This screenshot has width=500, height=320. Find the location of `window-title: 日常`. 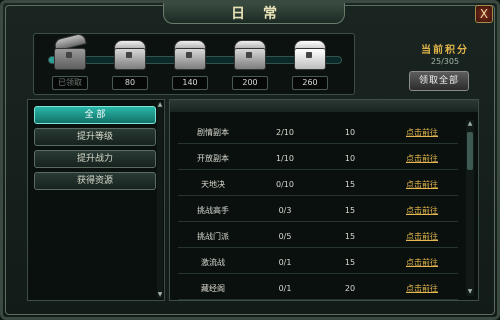

window-title: 日常 is located at coordinates (263, 14).